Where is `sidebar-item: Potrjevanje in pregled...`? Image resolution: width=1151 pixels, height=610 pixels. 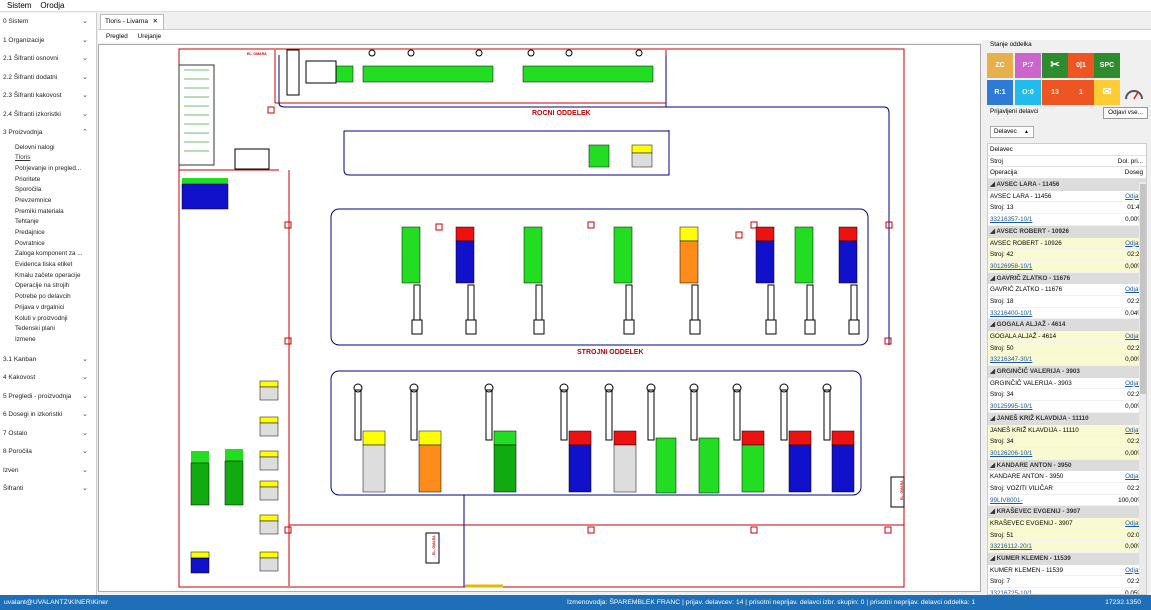 sidebar-item: Potrjevanje in pregled... is located at coordinates (48, 169).